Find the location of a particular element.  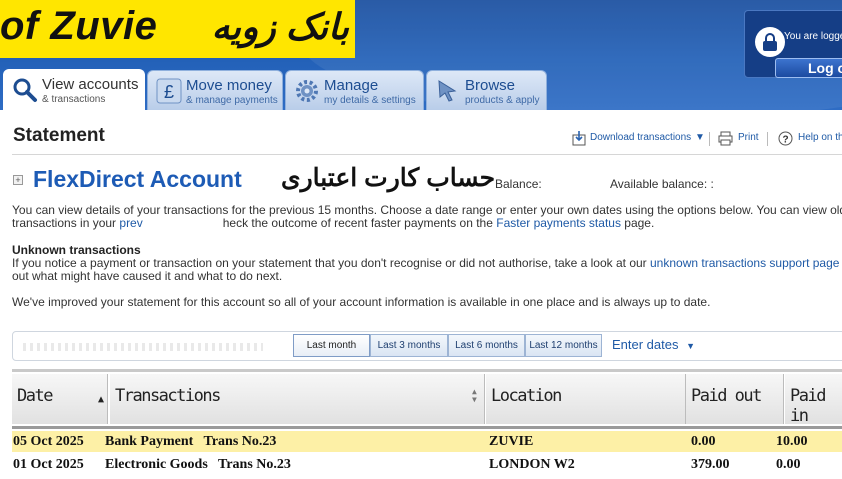

cursor-icon is located at coordinates (447, 91).